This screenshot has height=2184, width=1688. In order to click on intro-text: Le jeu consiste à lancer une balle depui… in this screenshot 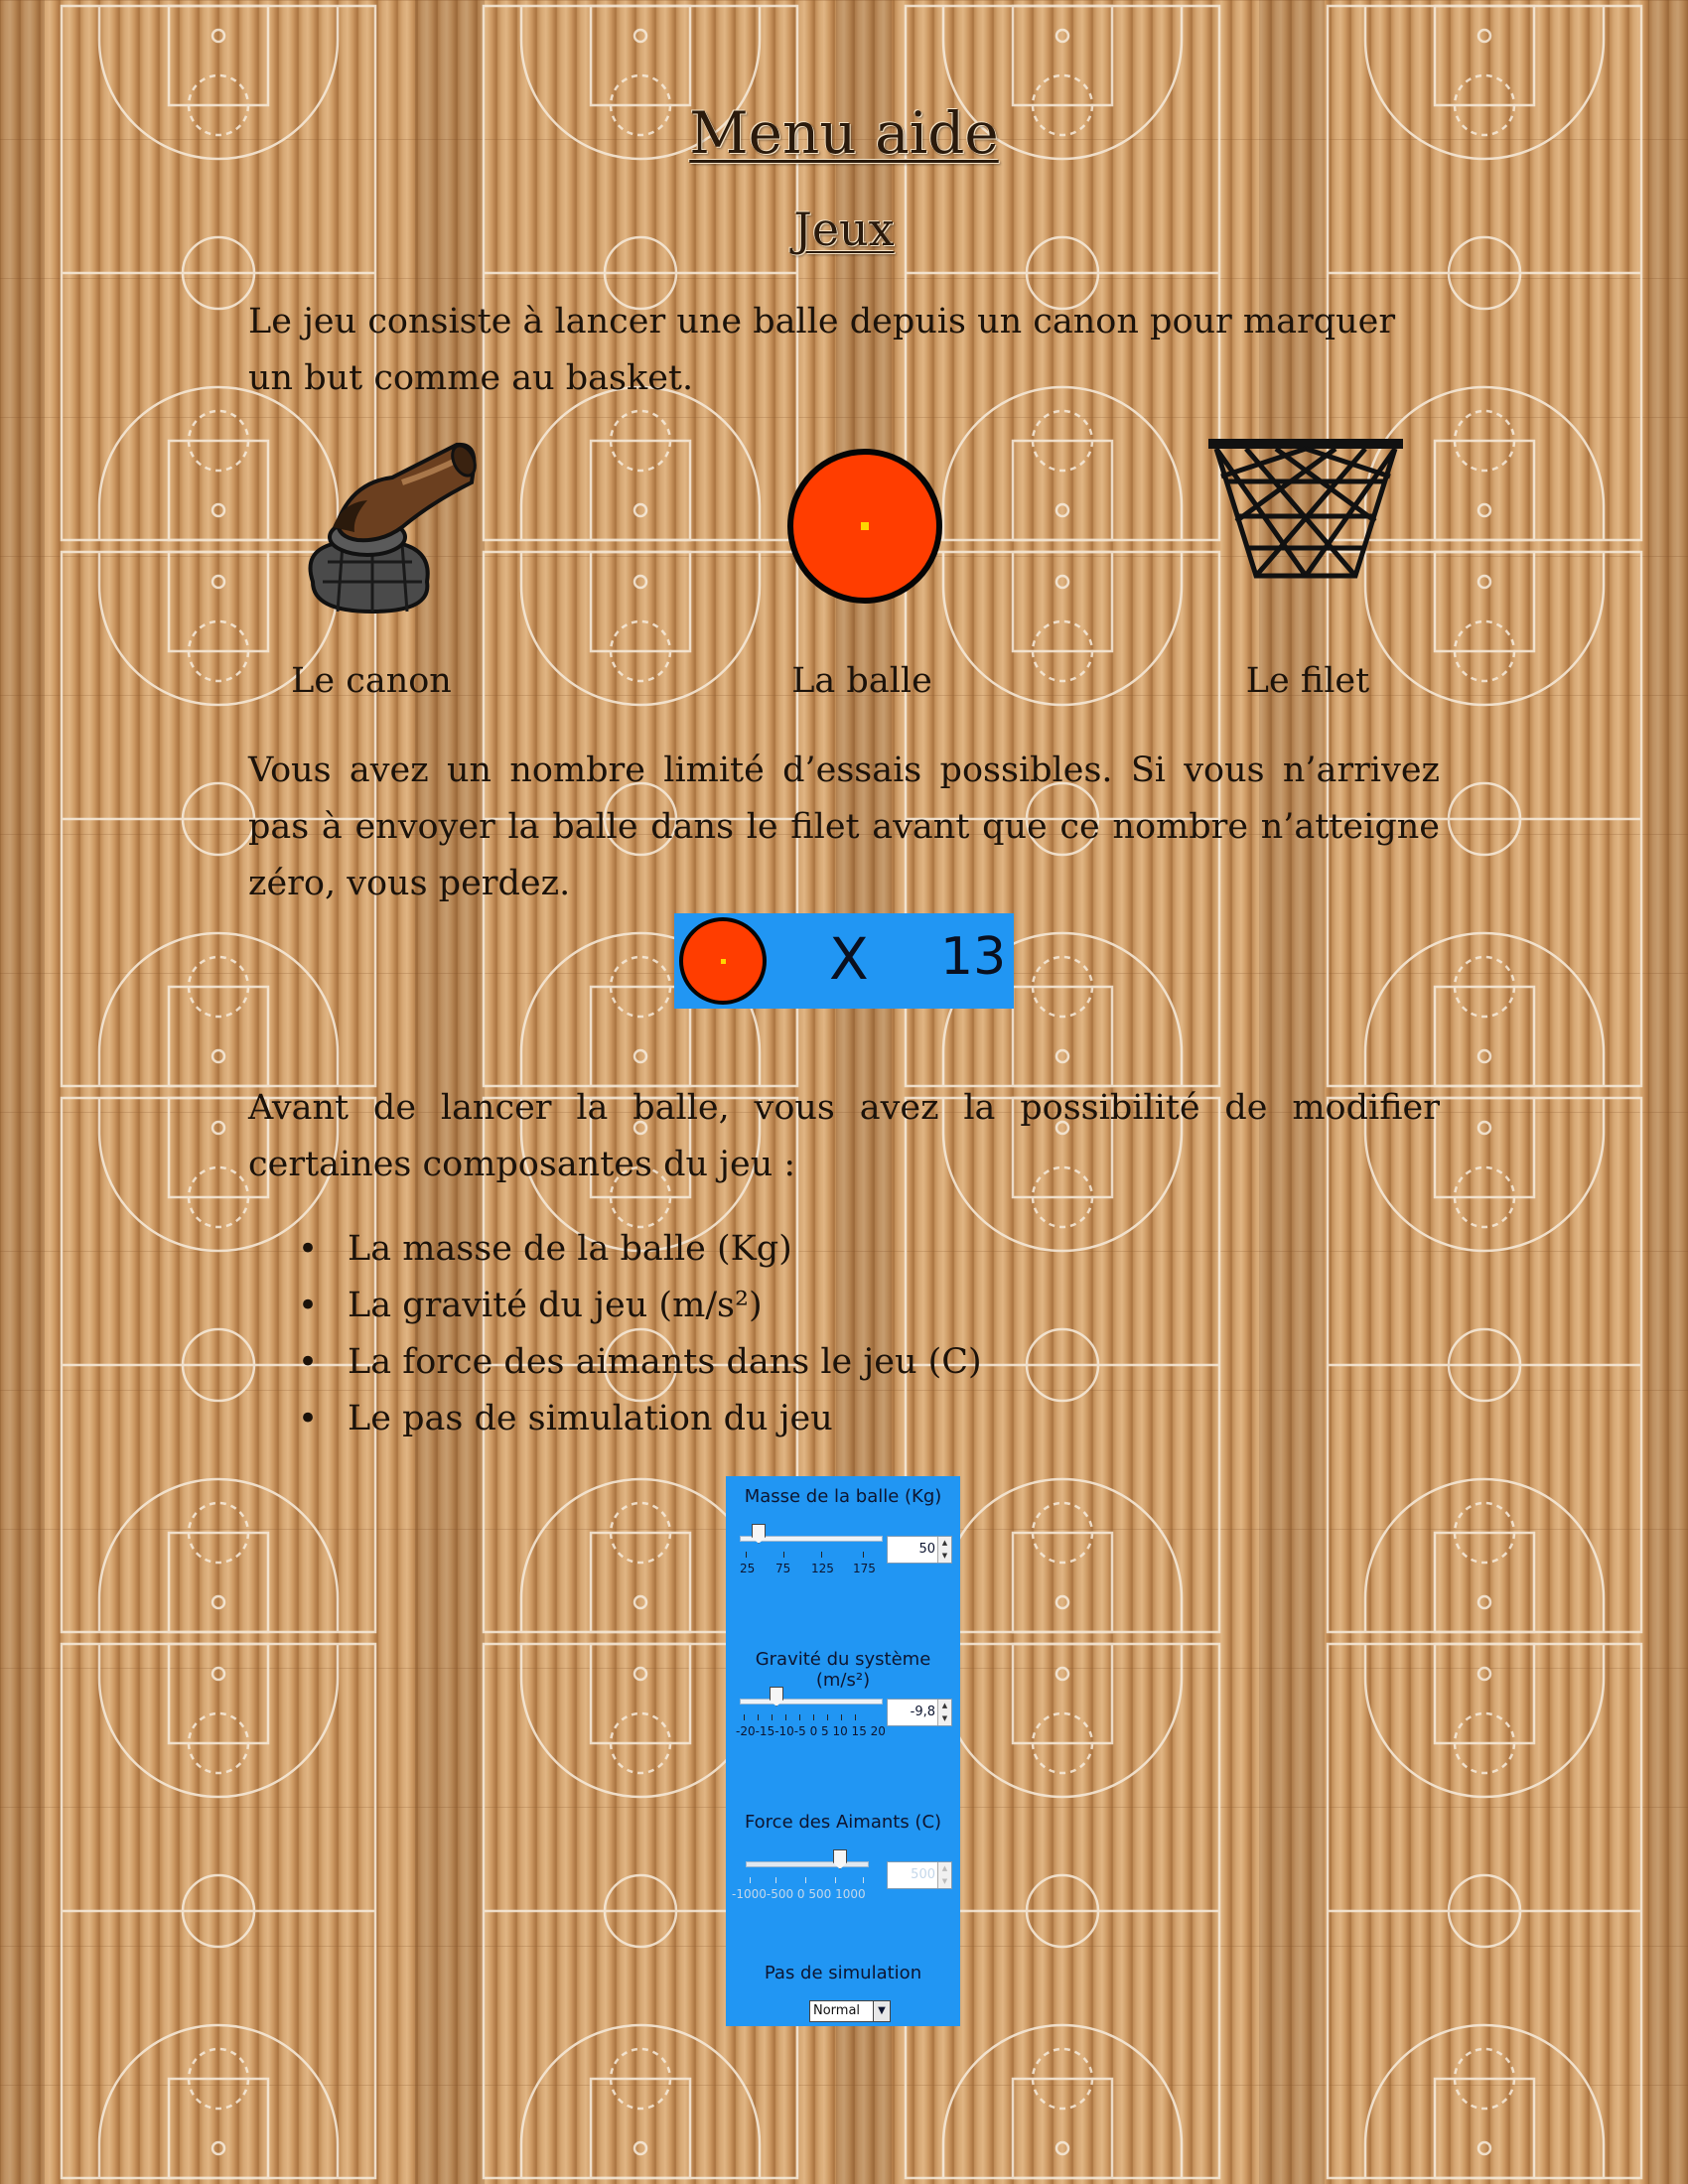, I will do `click(822, 350)`.